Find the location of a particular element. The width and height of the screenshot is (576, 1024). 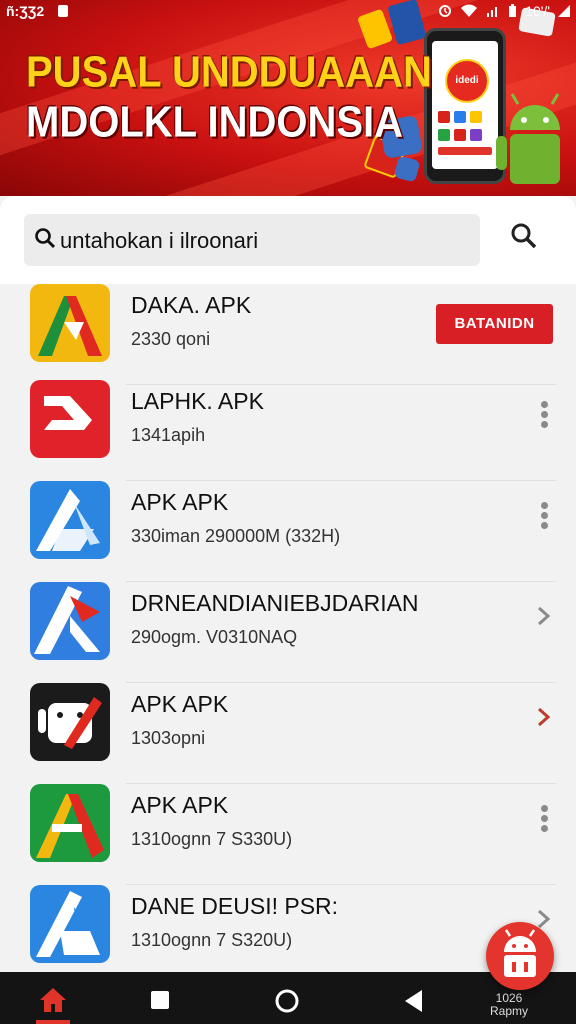

phone-logo: idedi is located at coordinates (467, 81).